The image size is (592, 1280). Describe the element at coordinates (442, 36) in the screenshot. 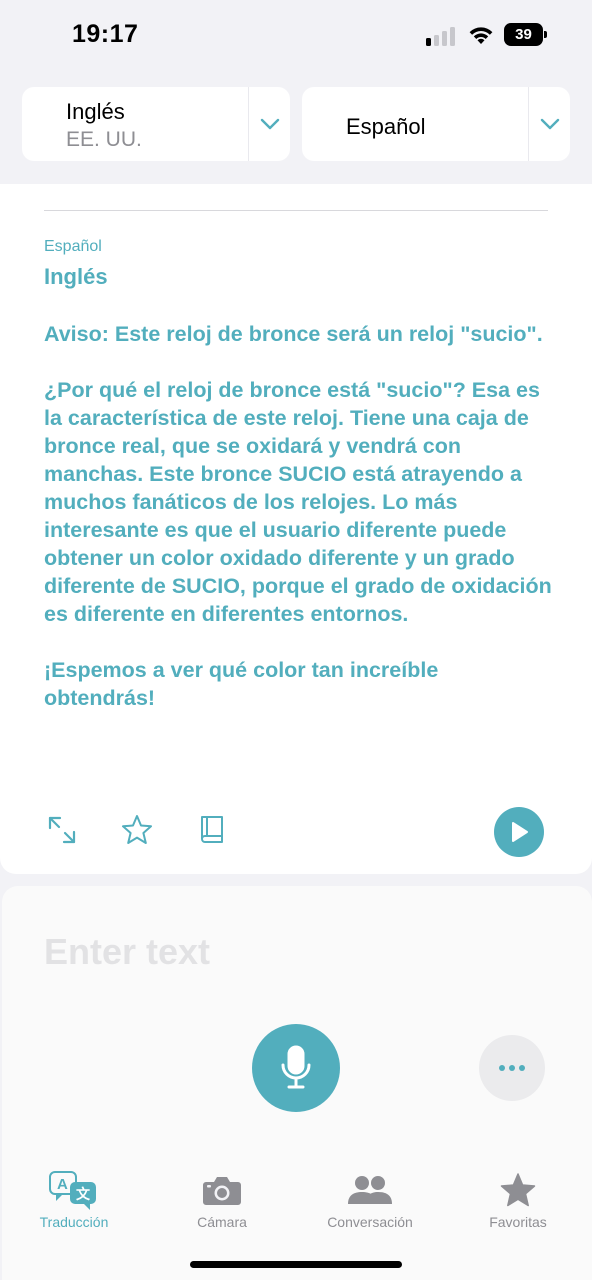

I see `cellular-signal-icon` at that location.